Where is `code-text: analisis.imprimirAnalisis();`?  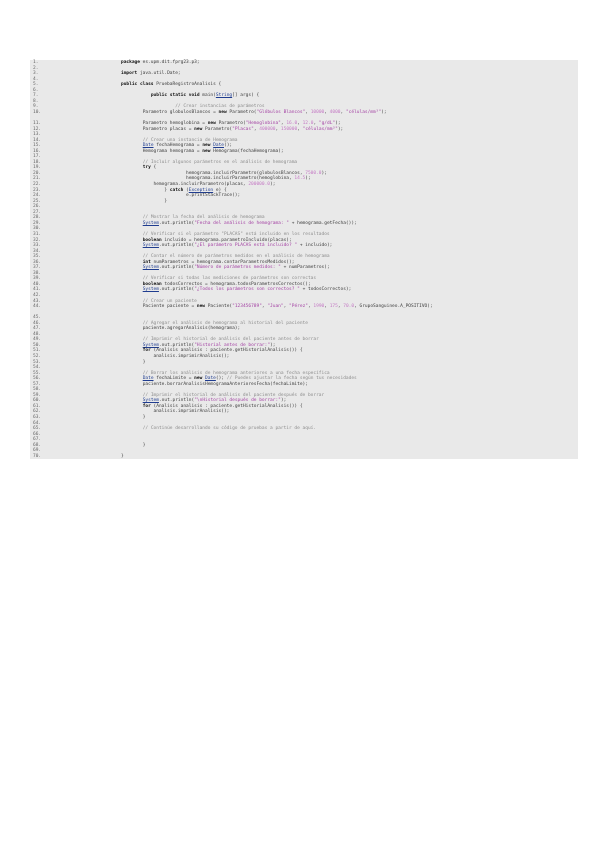
code-text: analisis.imprimirAnalisis(); is located at coordinates (175, 412).